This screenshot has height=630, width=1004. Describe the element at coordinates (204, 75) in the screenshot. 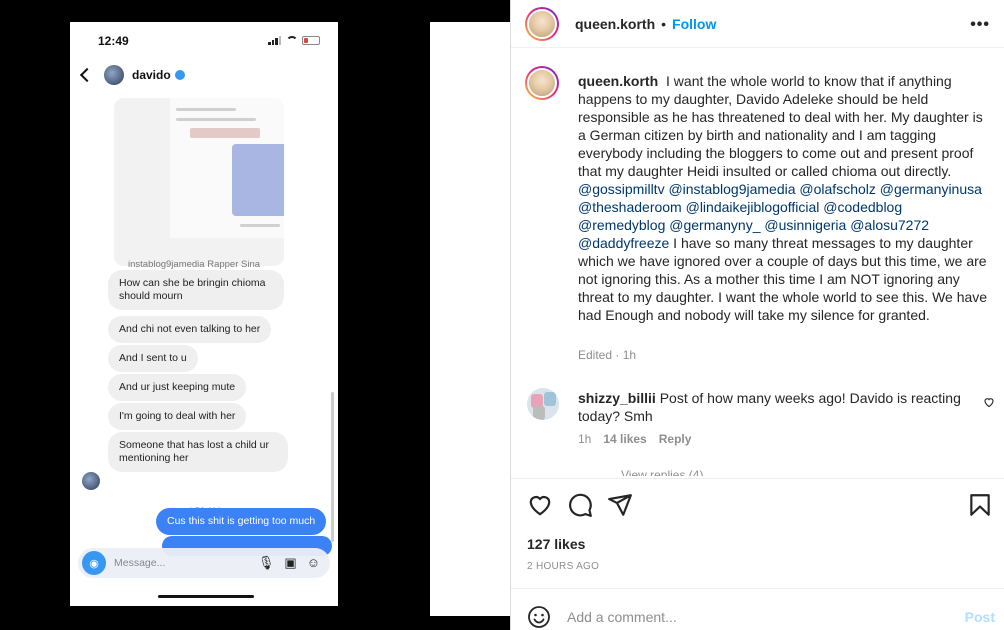

I see `dm-header: davido` at that location.